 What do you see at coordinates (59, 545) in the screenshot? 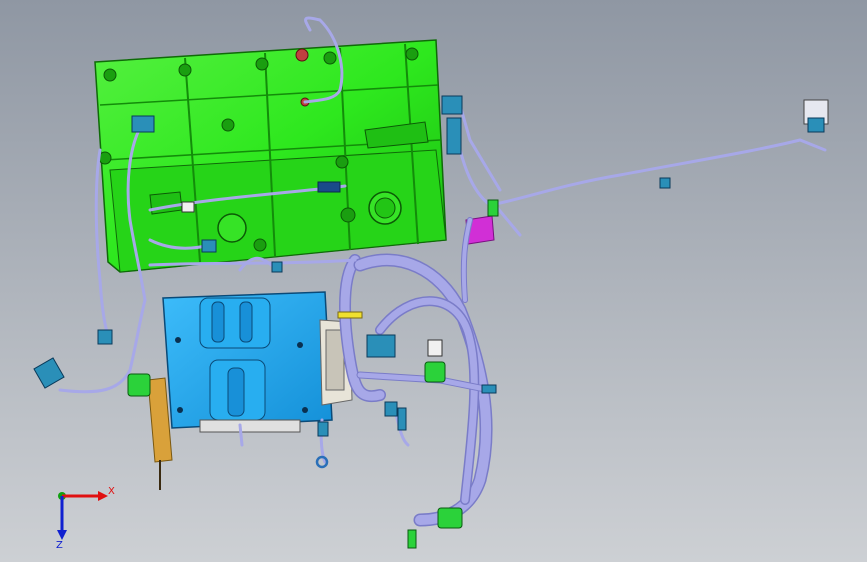
I see `triad-z-label: Z` at bounding box center [59, 545].